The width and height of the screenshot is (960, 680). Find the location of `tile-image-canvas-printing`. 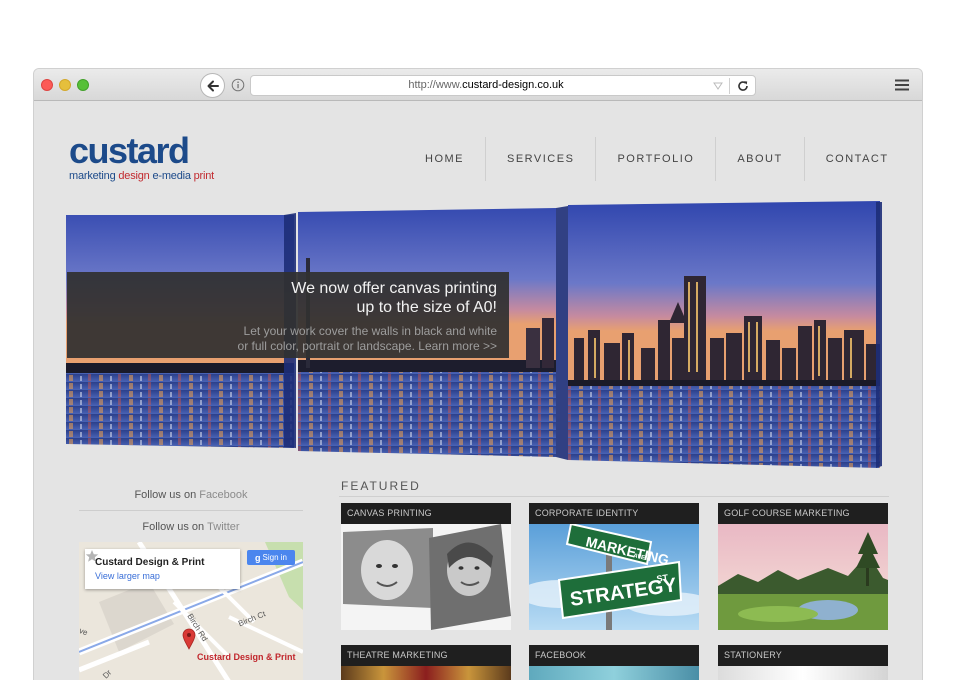

tile-image-canvas-printing is located at coordinates (426, 577).